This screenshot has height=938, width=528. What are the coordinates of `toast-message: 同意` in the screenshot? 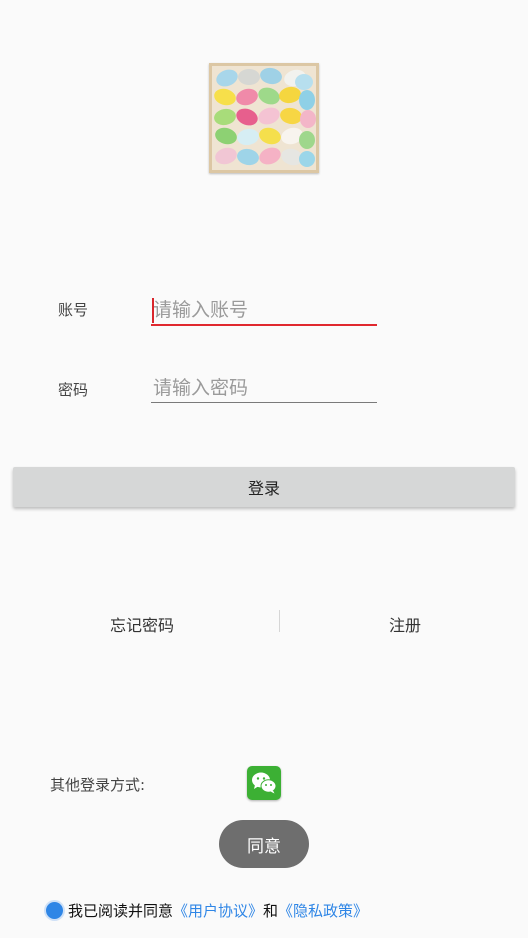 It's located at (264, 844).